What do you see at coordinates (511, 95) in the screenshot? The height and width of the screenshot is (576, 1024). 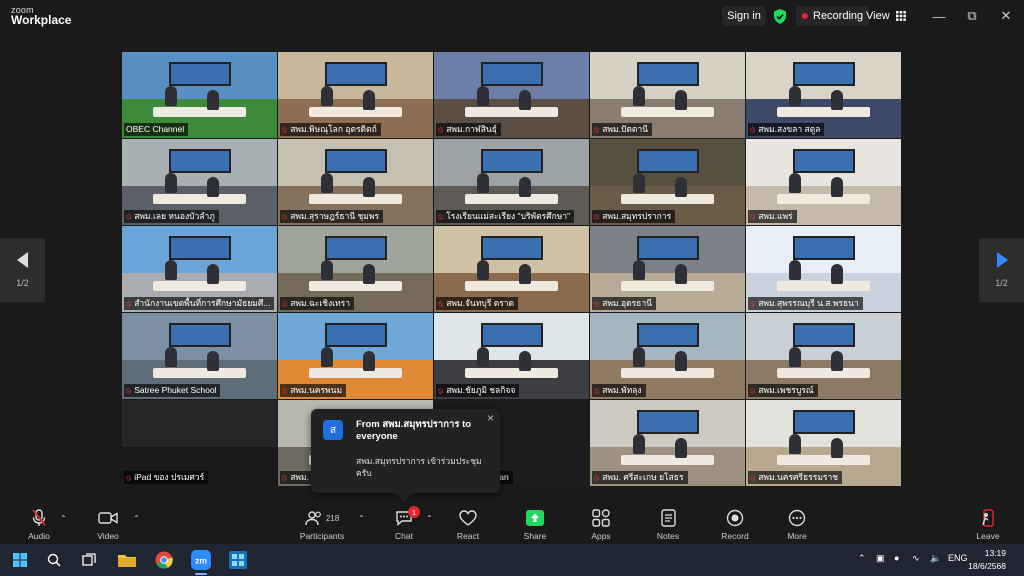 I see `participant-video-tile: ⦸ สพม.กาฬสินธุ์` at bounding box center [511, 95].